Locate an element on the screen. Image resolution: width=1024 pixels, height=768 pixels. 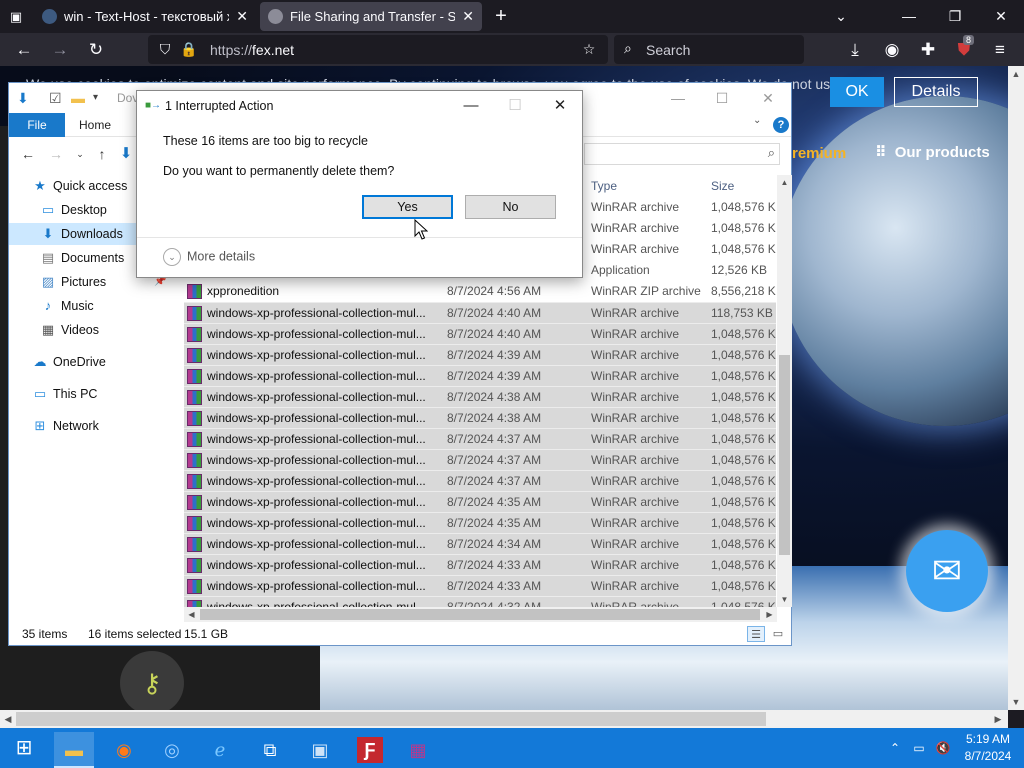
file-list-vertical-scrollbar: ▲ ▼ is located at coordinates (784, 391).